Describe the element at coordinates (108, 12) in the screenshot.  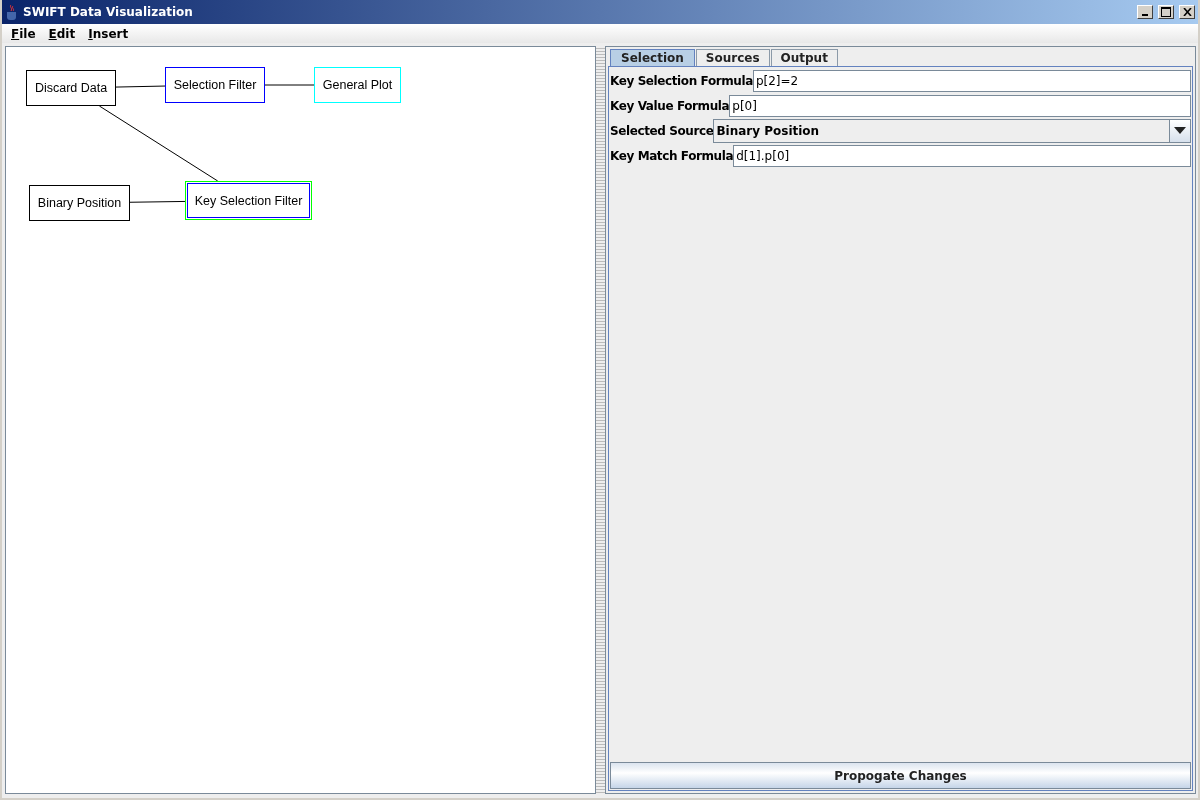
I see `window-title: SWIFT Data Visualization` at that location.